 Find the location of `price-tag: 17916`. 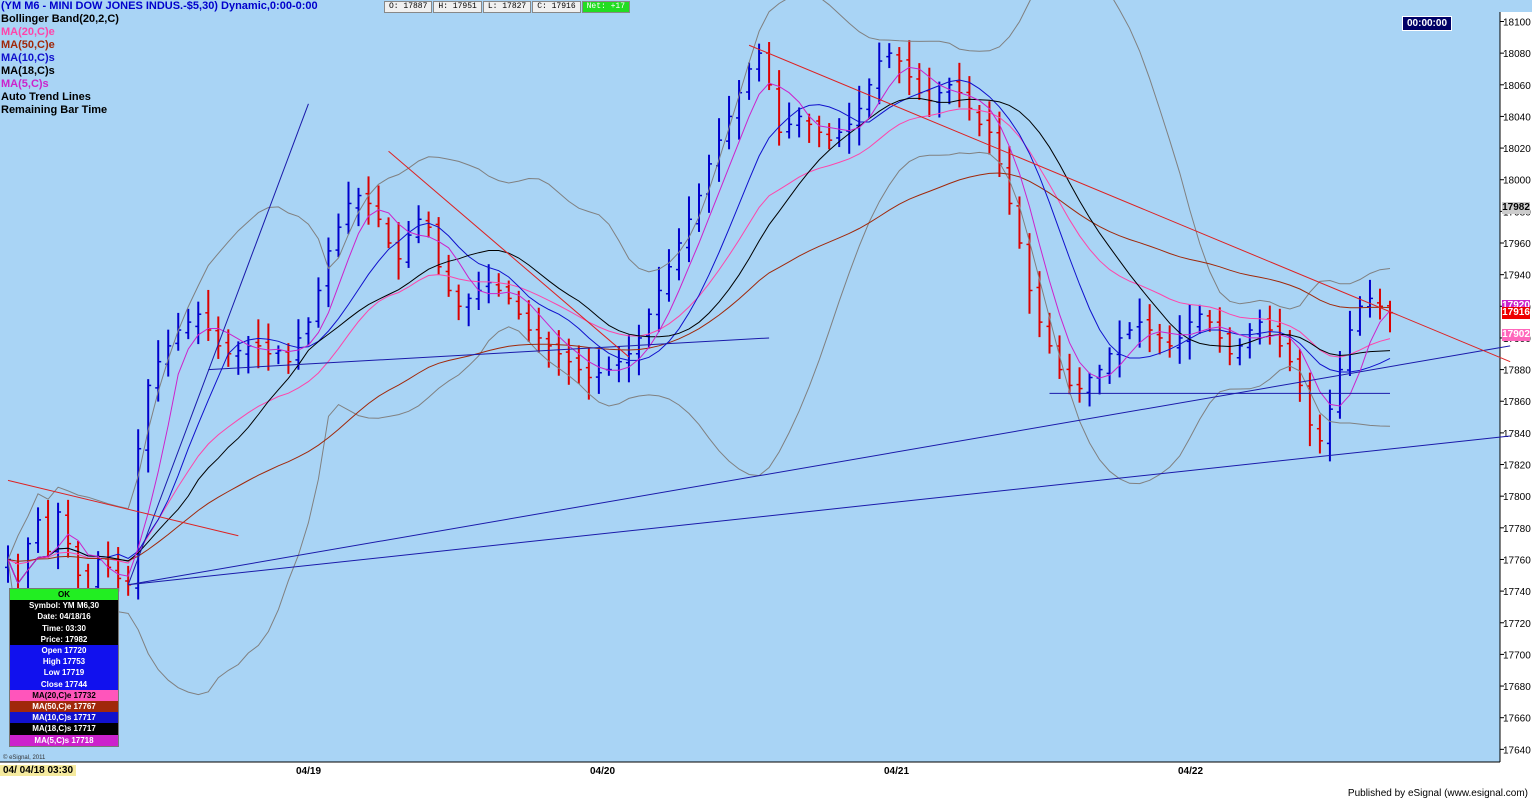

price-tag: 17916 is located at coordinates (1516, 312).